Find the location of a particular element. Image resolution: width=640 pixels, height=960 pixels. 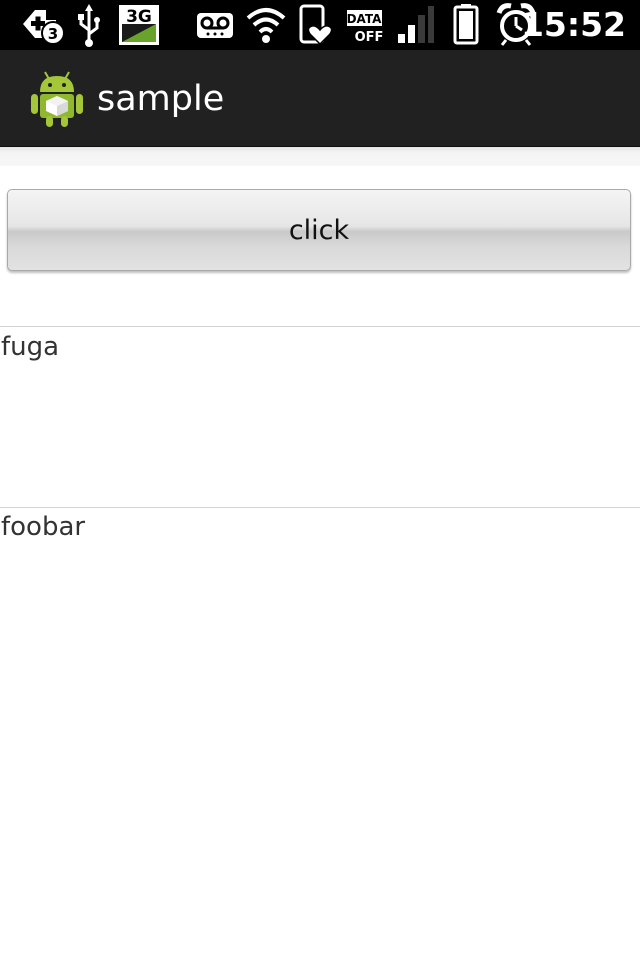

data-off-icon: DATA OFF is located at coordinates (365, 27).